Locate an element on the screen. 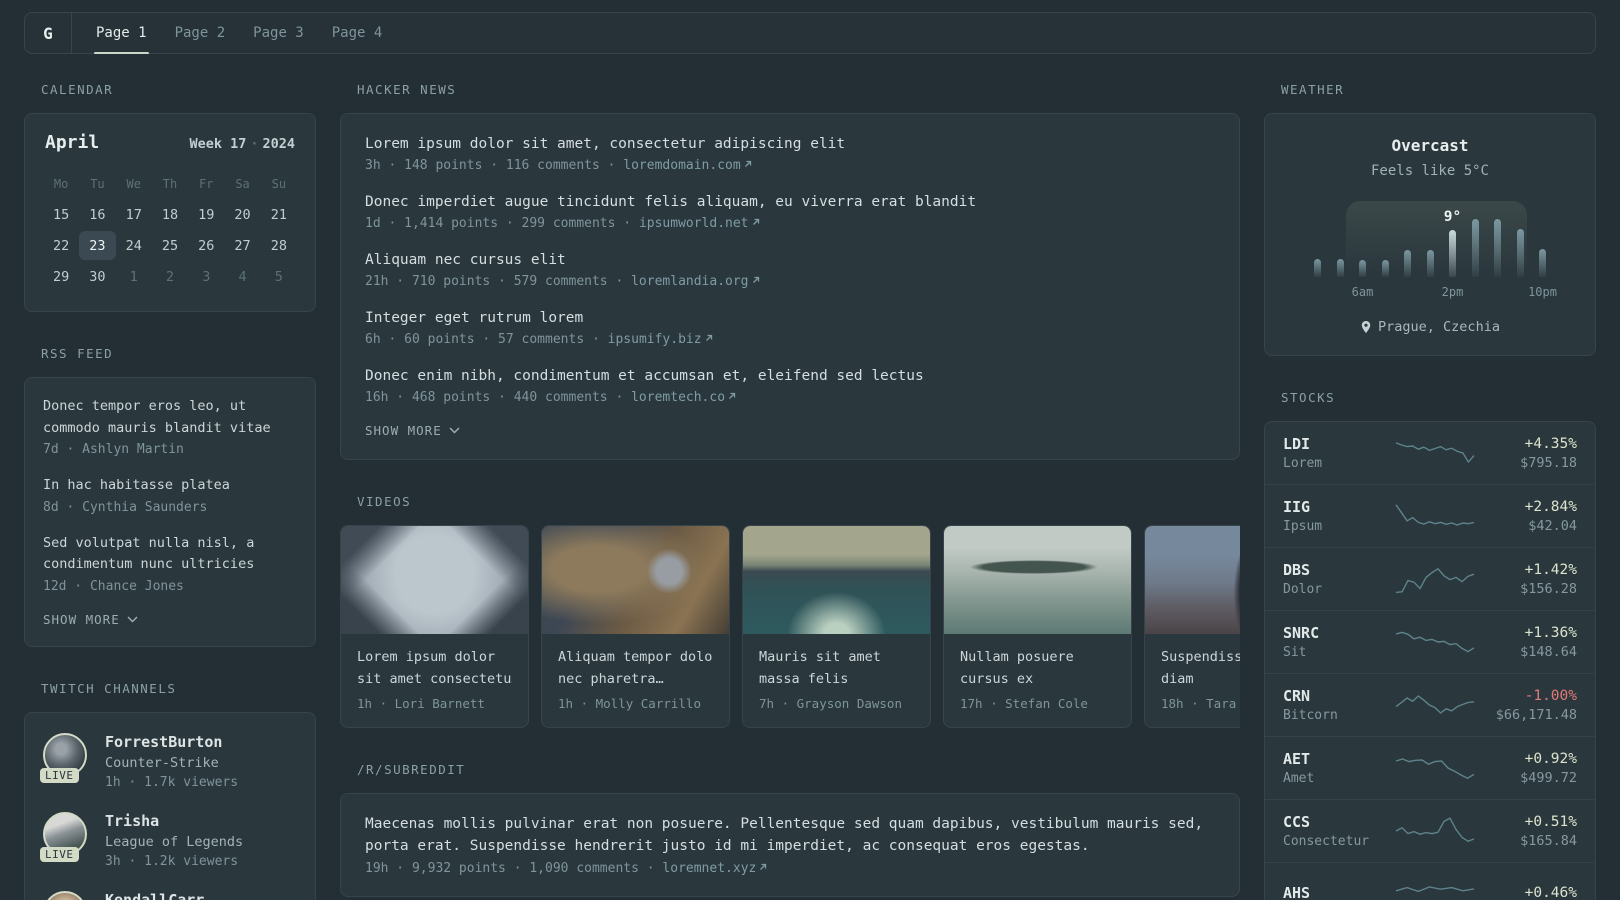 Image resolution: width=1620 pixels, height=900 pixels. calendar-day: 3 is located at coordinates (206, 276).